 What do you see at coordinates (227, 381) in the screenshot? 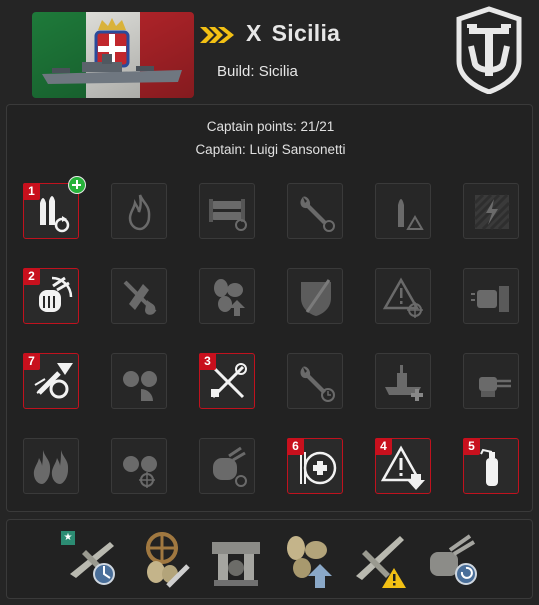
I see `skill-crossed-tools: 3` at bounding box center [227, 381].